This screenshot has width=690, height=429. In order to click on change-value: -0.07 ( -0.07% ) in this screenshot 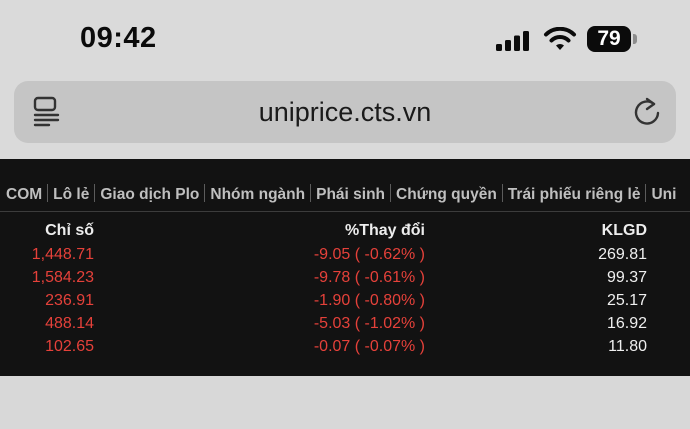, I will do `click(369, 346)`.